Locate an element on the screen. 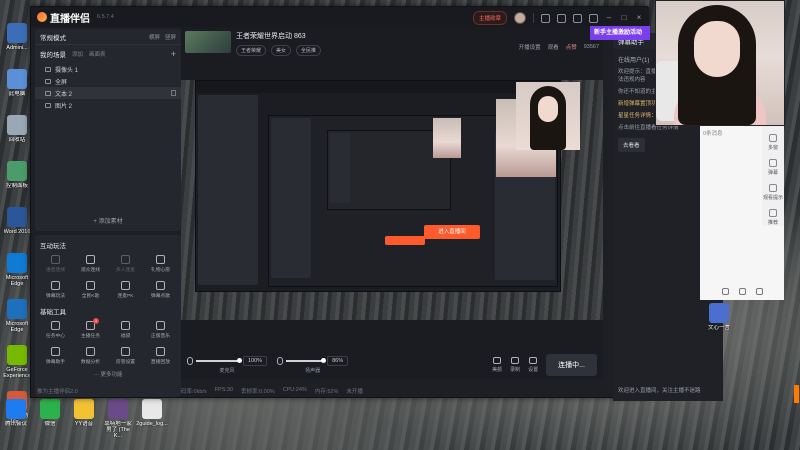 The image size is (800, 450). app-logo: 直播伴侣 6.5.7.4 is located at coordinates (75, 17).